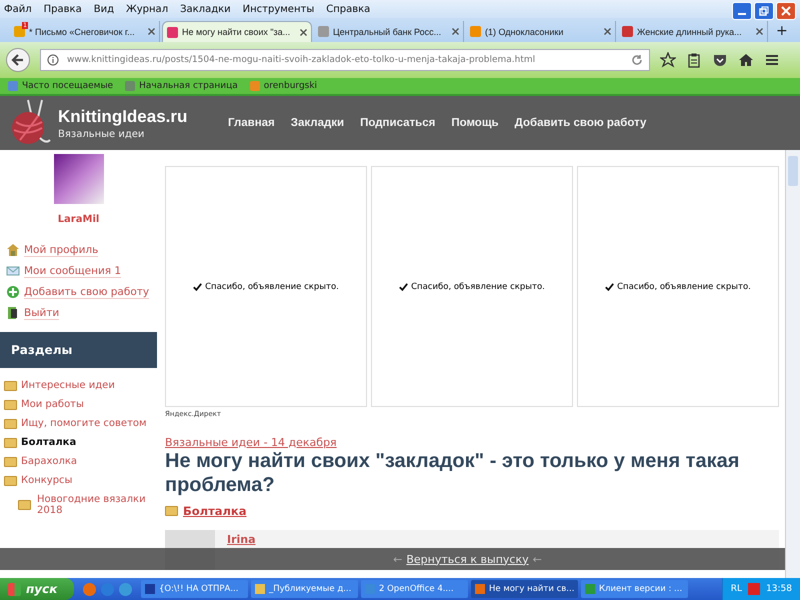 Image resolution: width=800 pixels, height=600 pixels. I want to click on minimize-button, so click(742, 11).